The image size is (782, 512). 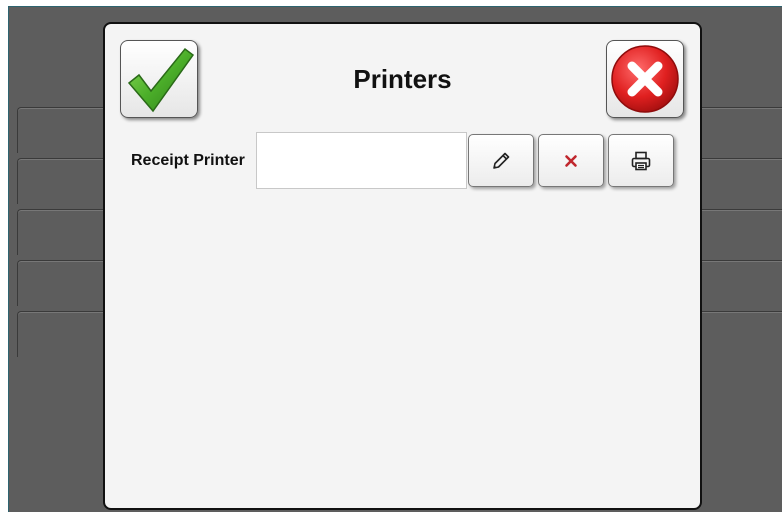 What do you see at coordinates (361, 160) in the screenshot?
I see `receipt-printer-field` at bounding box center [361, 160].